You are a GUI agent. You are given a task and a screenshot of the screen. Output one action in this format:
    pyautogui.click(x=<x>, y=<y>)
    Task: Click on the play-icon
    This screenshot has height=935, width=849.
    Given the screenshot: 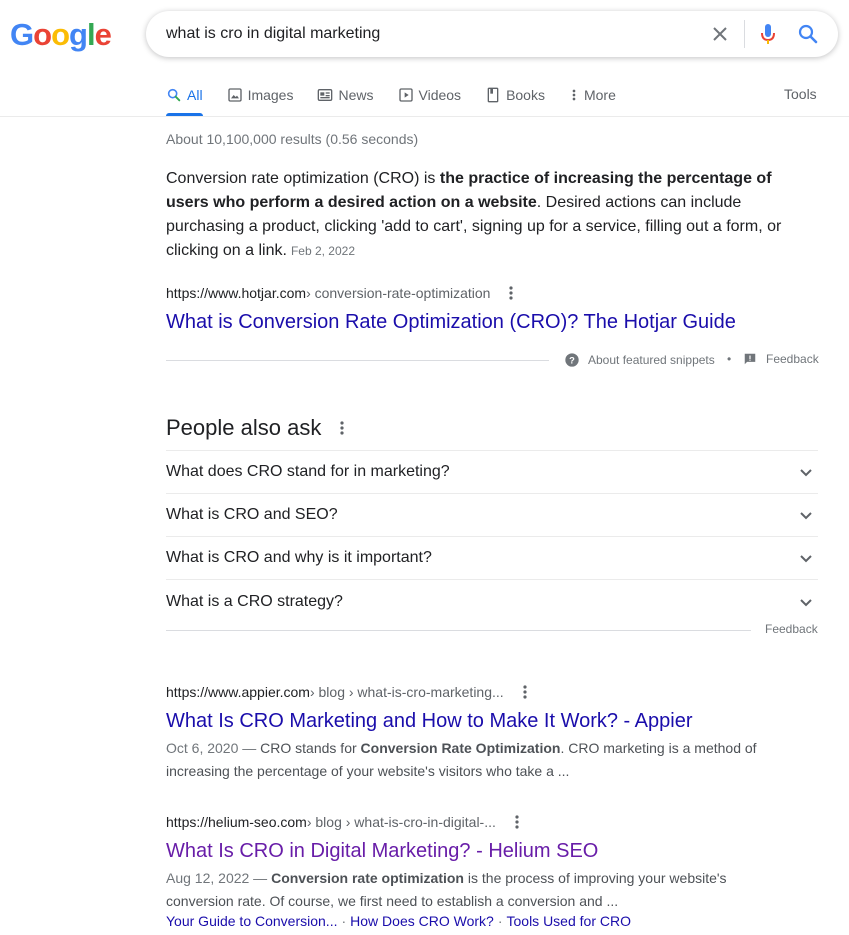 What is the action you would take?
    pyautogui.click(x=405, y=95)
    